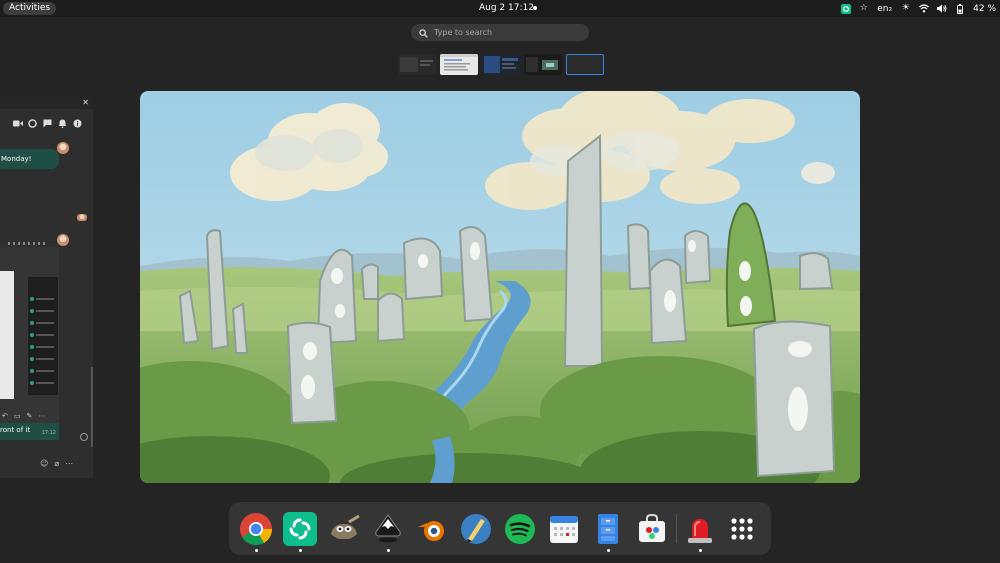 This screenshot has width=1000, height=563. I want to click on gimp-icon, so click(345, 527).